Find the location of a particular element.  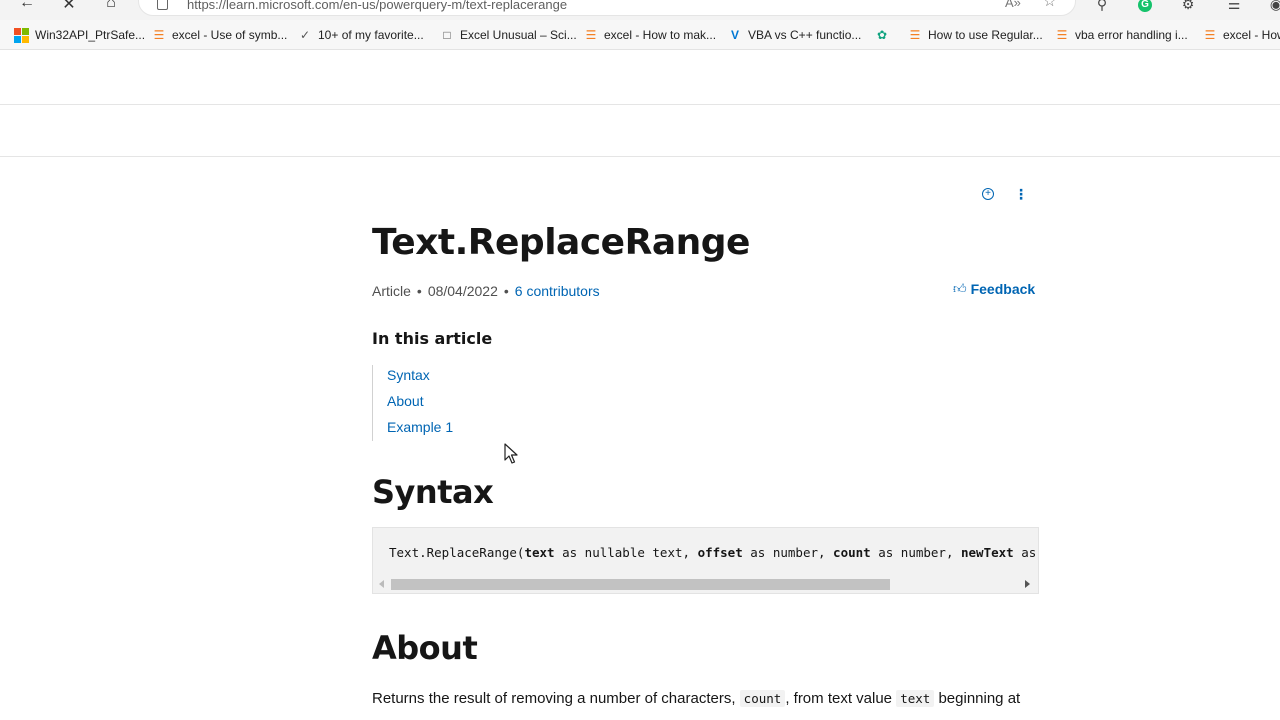

favorites-icon: ☰ is located at coordinates (1234, 7).